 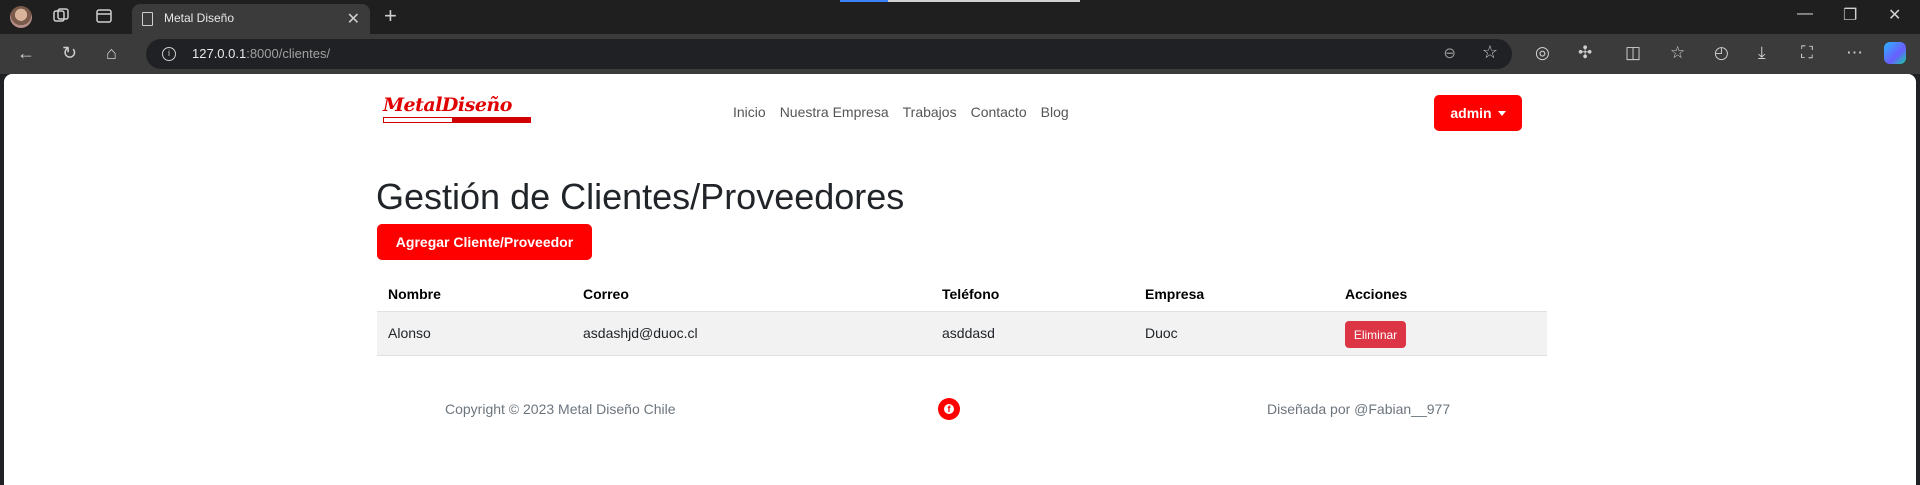 What do you see at coordinates (353, 19) in the screenshot?
I see `close-tab-icon: ✕` at bounding box center [353, 19].